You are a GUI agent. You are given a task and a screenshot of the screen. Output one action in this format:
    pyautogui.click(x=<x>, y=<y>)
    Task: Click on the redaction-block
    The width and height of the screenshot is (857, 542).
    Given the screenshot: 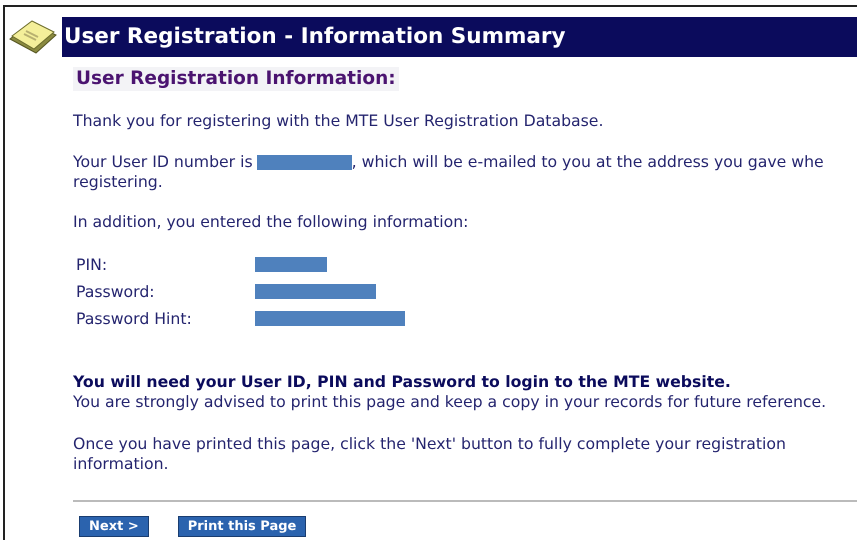 What is the action you would take?
    pyautogui.click(x=291, y=264)
    